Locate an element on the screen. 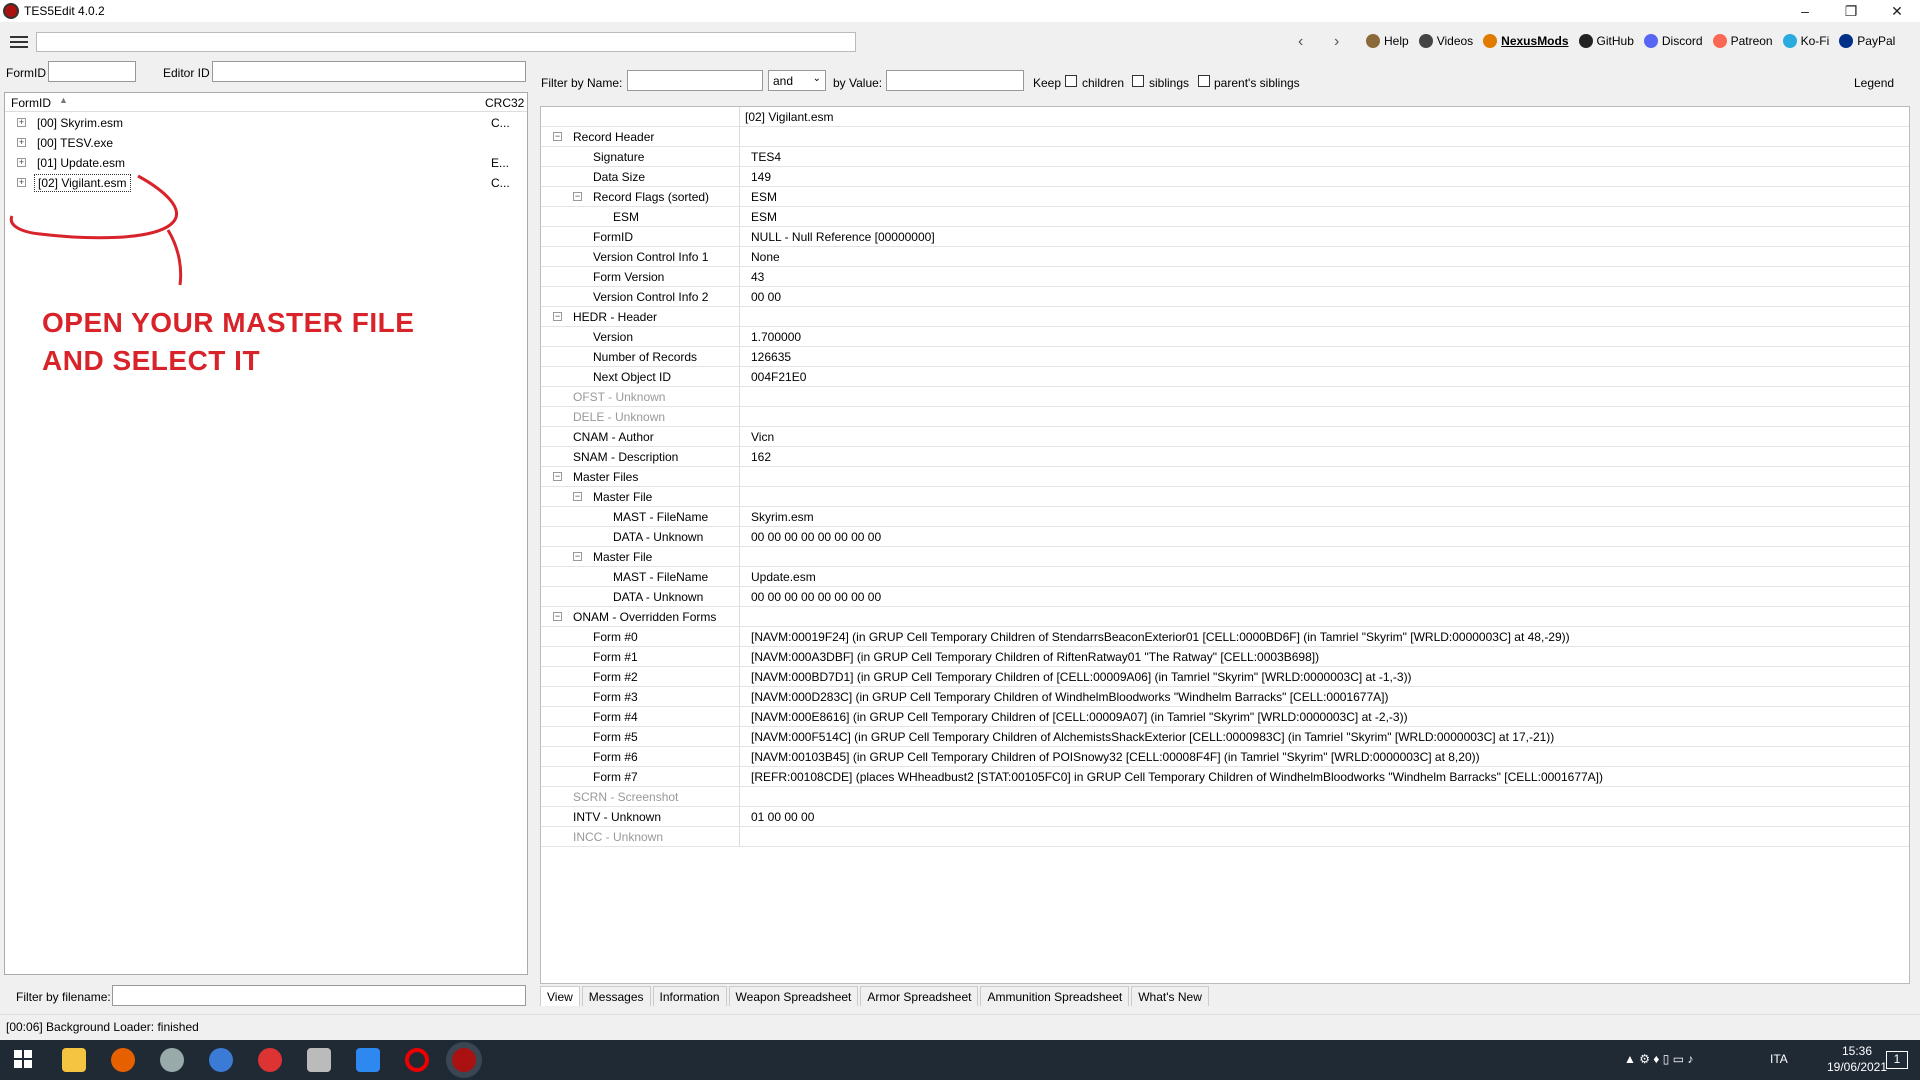  record-row: − Record Flags (sorted) ESM is located at coordinates (1225, 197).